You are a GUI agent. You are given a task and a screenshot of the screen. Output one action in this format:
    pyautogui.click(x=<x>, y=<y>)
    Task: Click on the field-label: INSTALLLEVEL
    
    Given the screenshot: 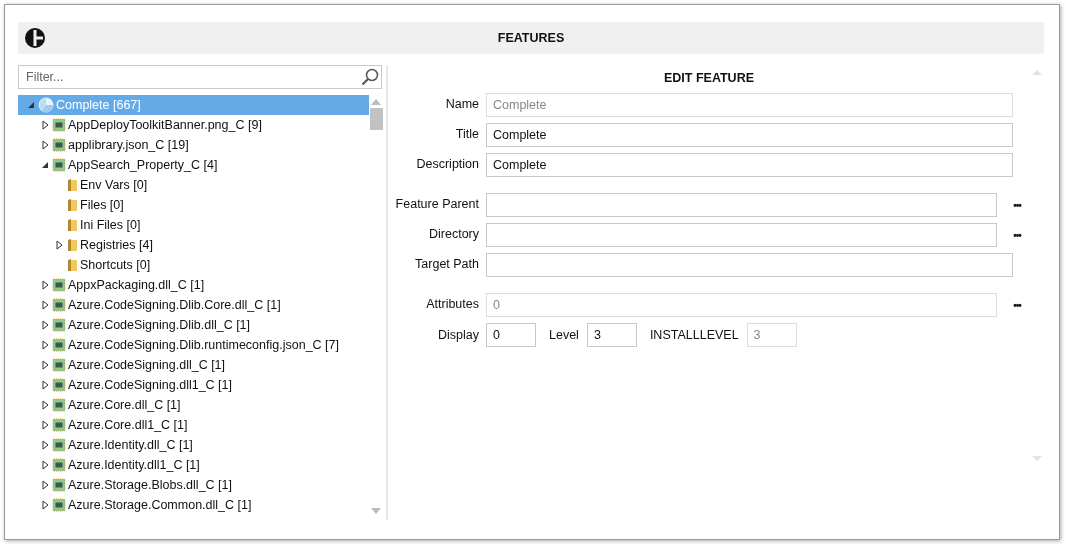 What is the action you would take?
    pyautogui.click(x=694, y=335)
    